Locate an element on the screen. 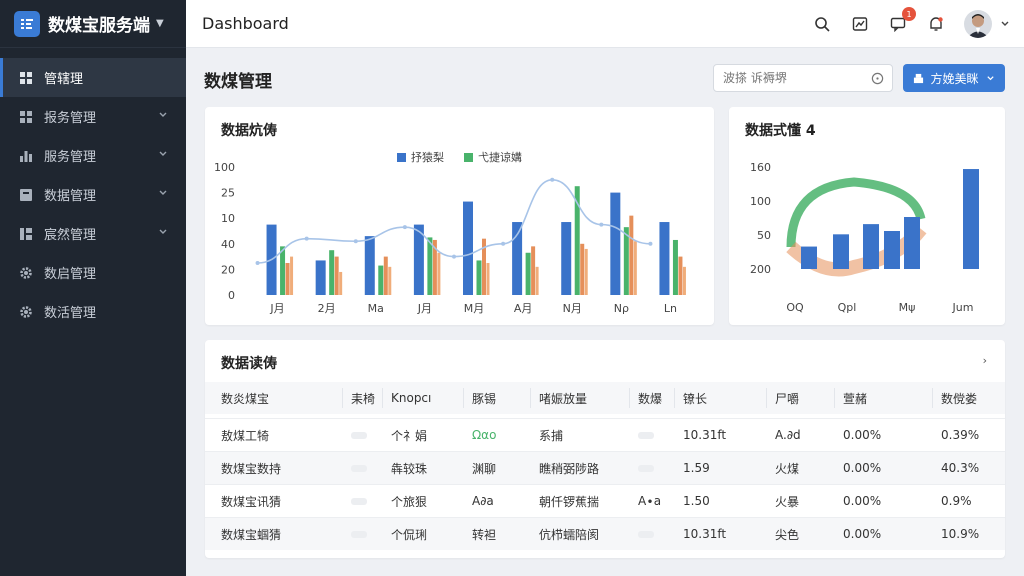  x-tick-label: M月 is located at coordinates (474, 308).